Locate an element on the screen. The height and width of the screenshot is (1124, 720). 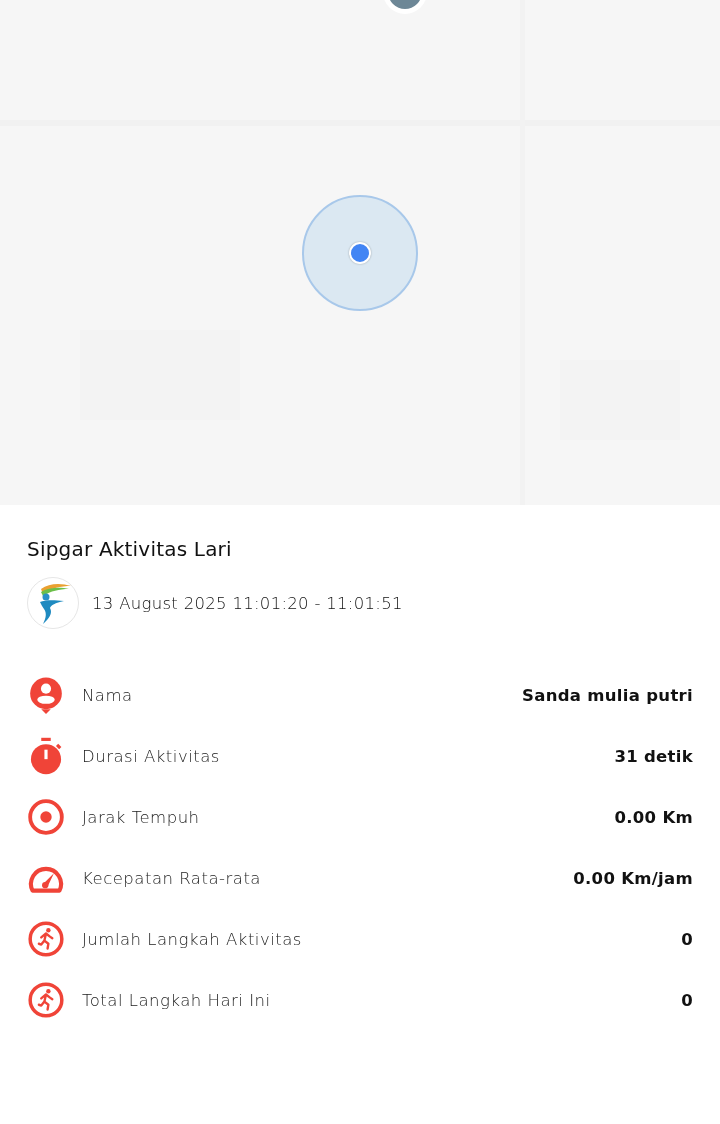
stat-label: Kecepatan Rata-rata is located at coordinates (172, 878).